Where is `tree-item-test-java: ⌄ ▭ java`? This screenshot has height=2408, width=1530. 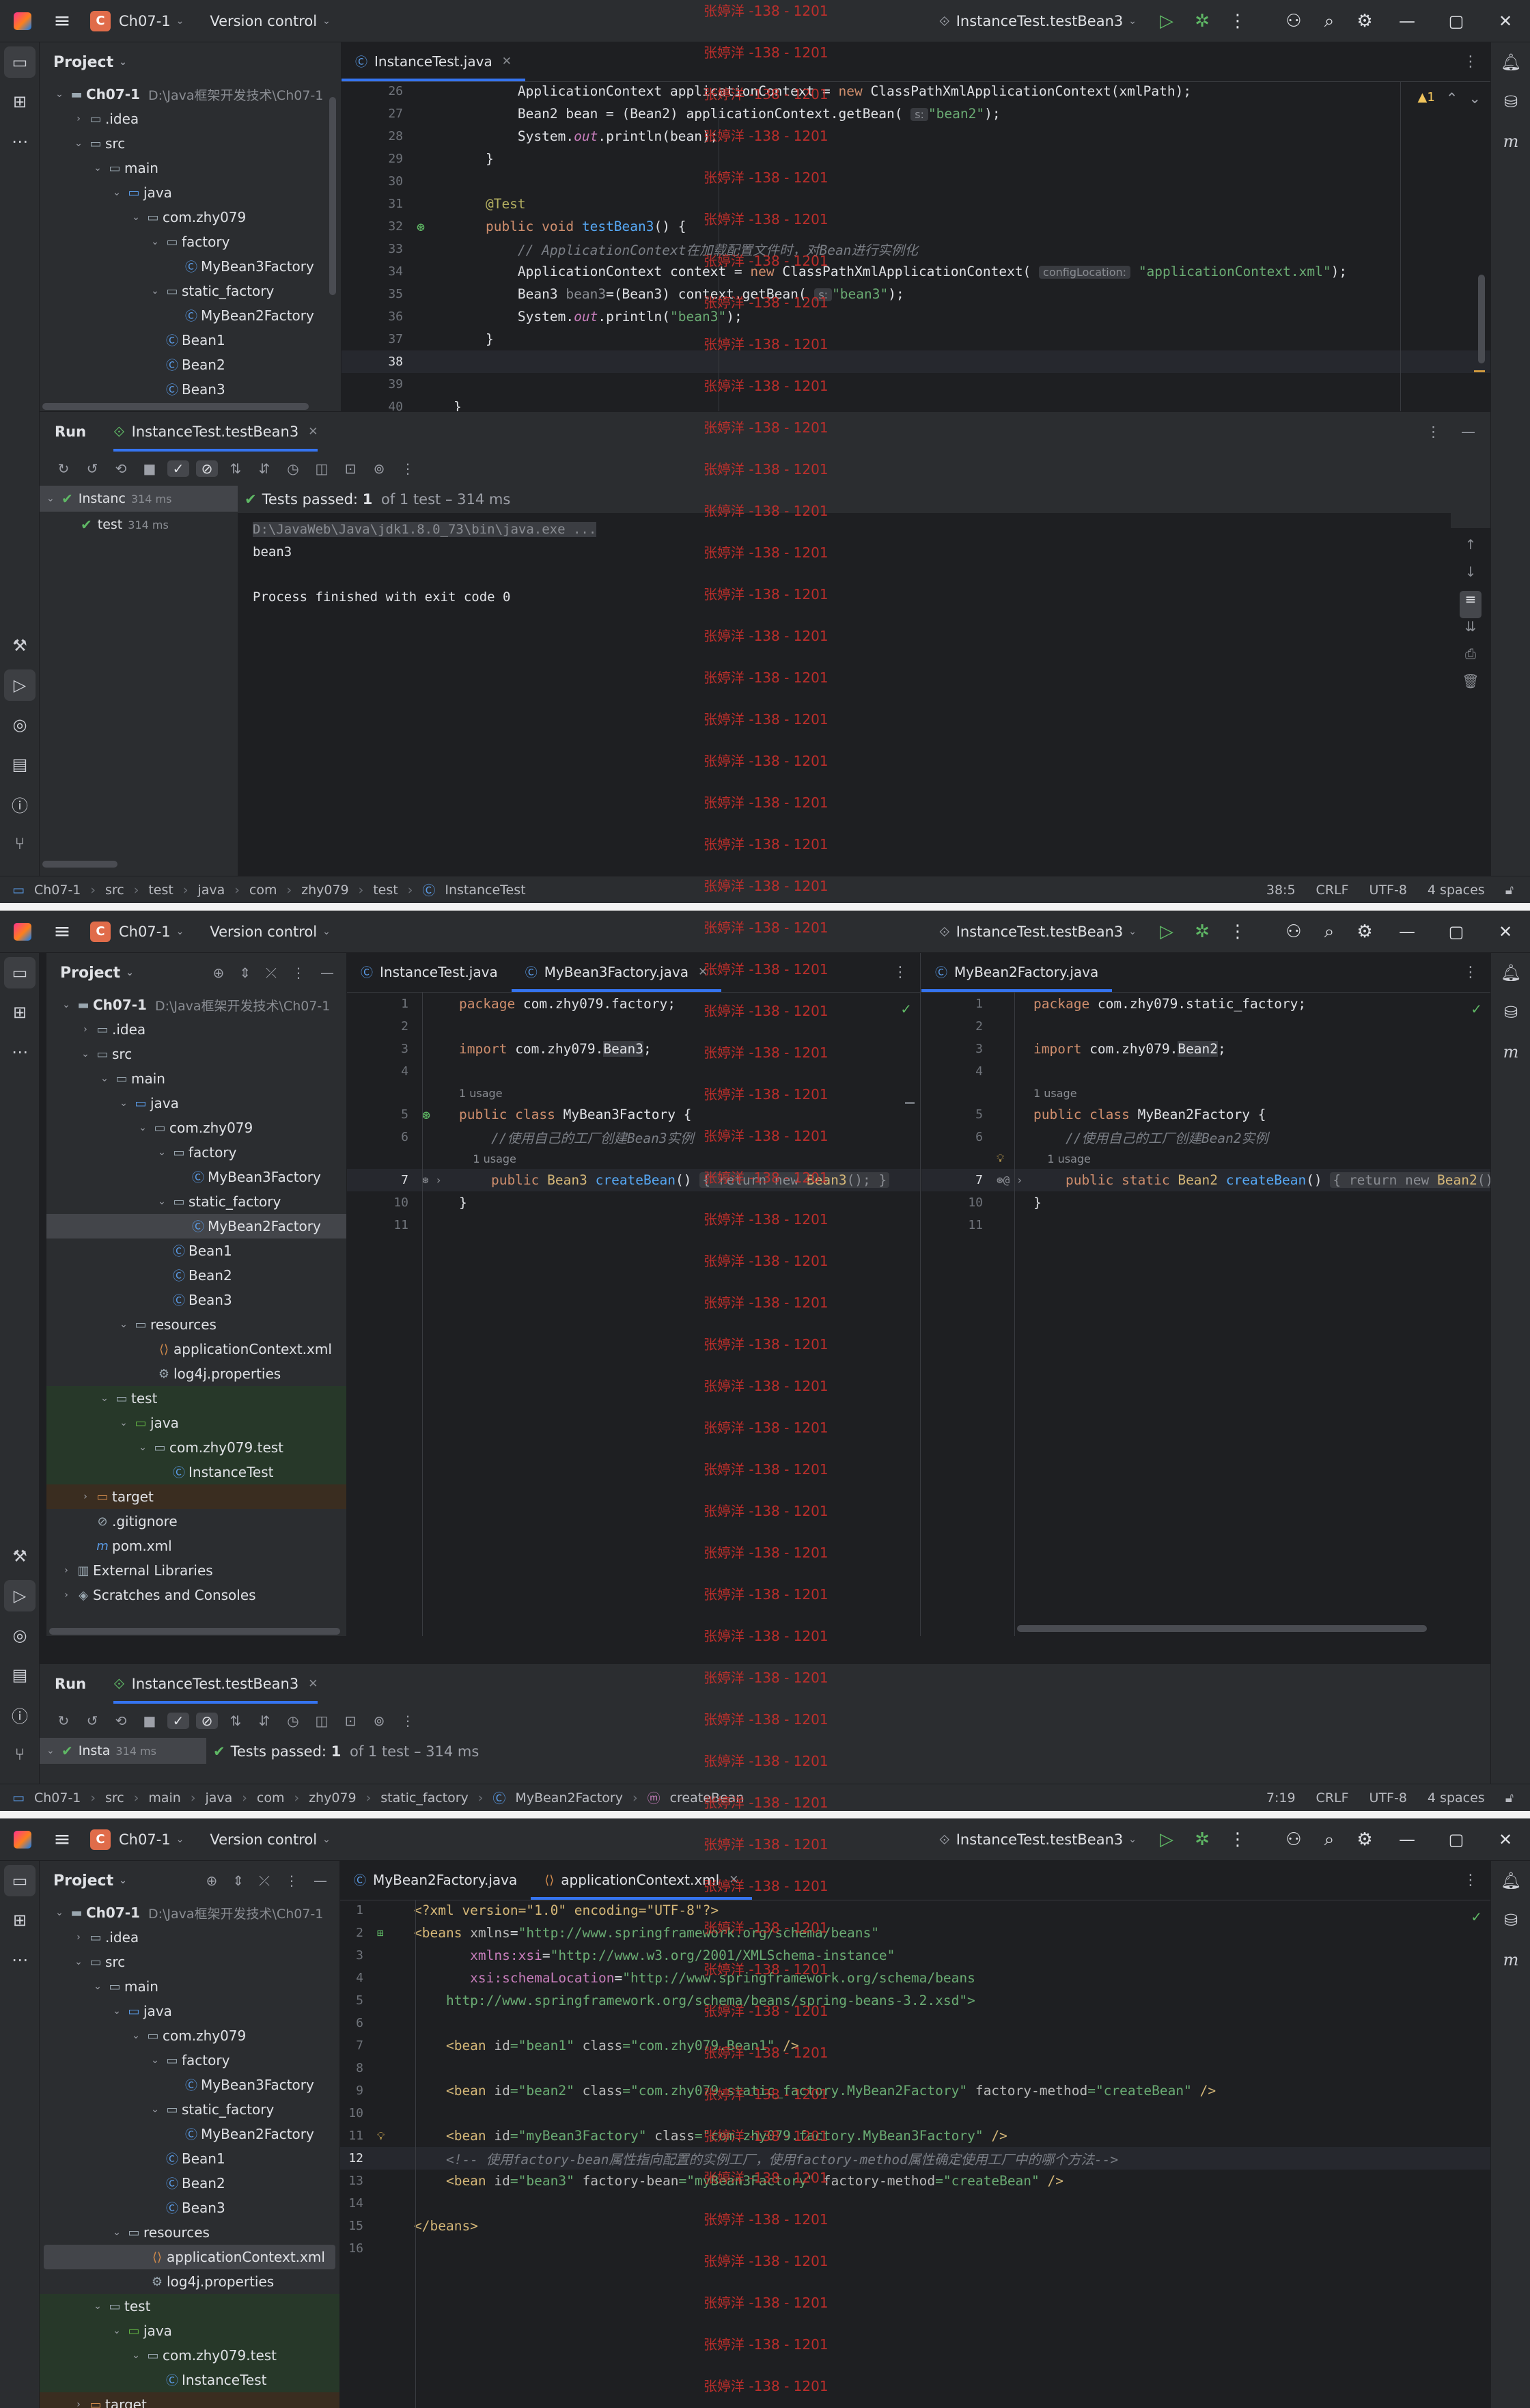
tree-item-test-java: ⌄ ▭ java is located at coordinates (196, 1423).